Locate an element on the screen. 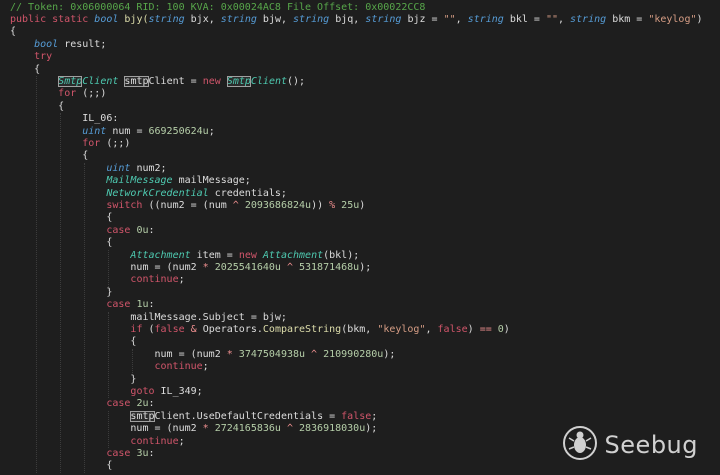 The height and width of the screenshot is (475, 720). code-token: CompareString is located at coordinates (302, 329).